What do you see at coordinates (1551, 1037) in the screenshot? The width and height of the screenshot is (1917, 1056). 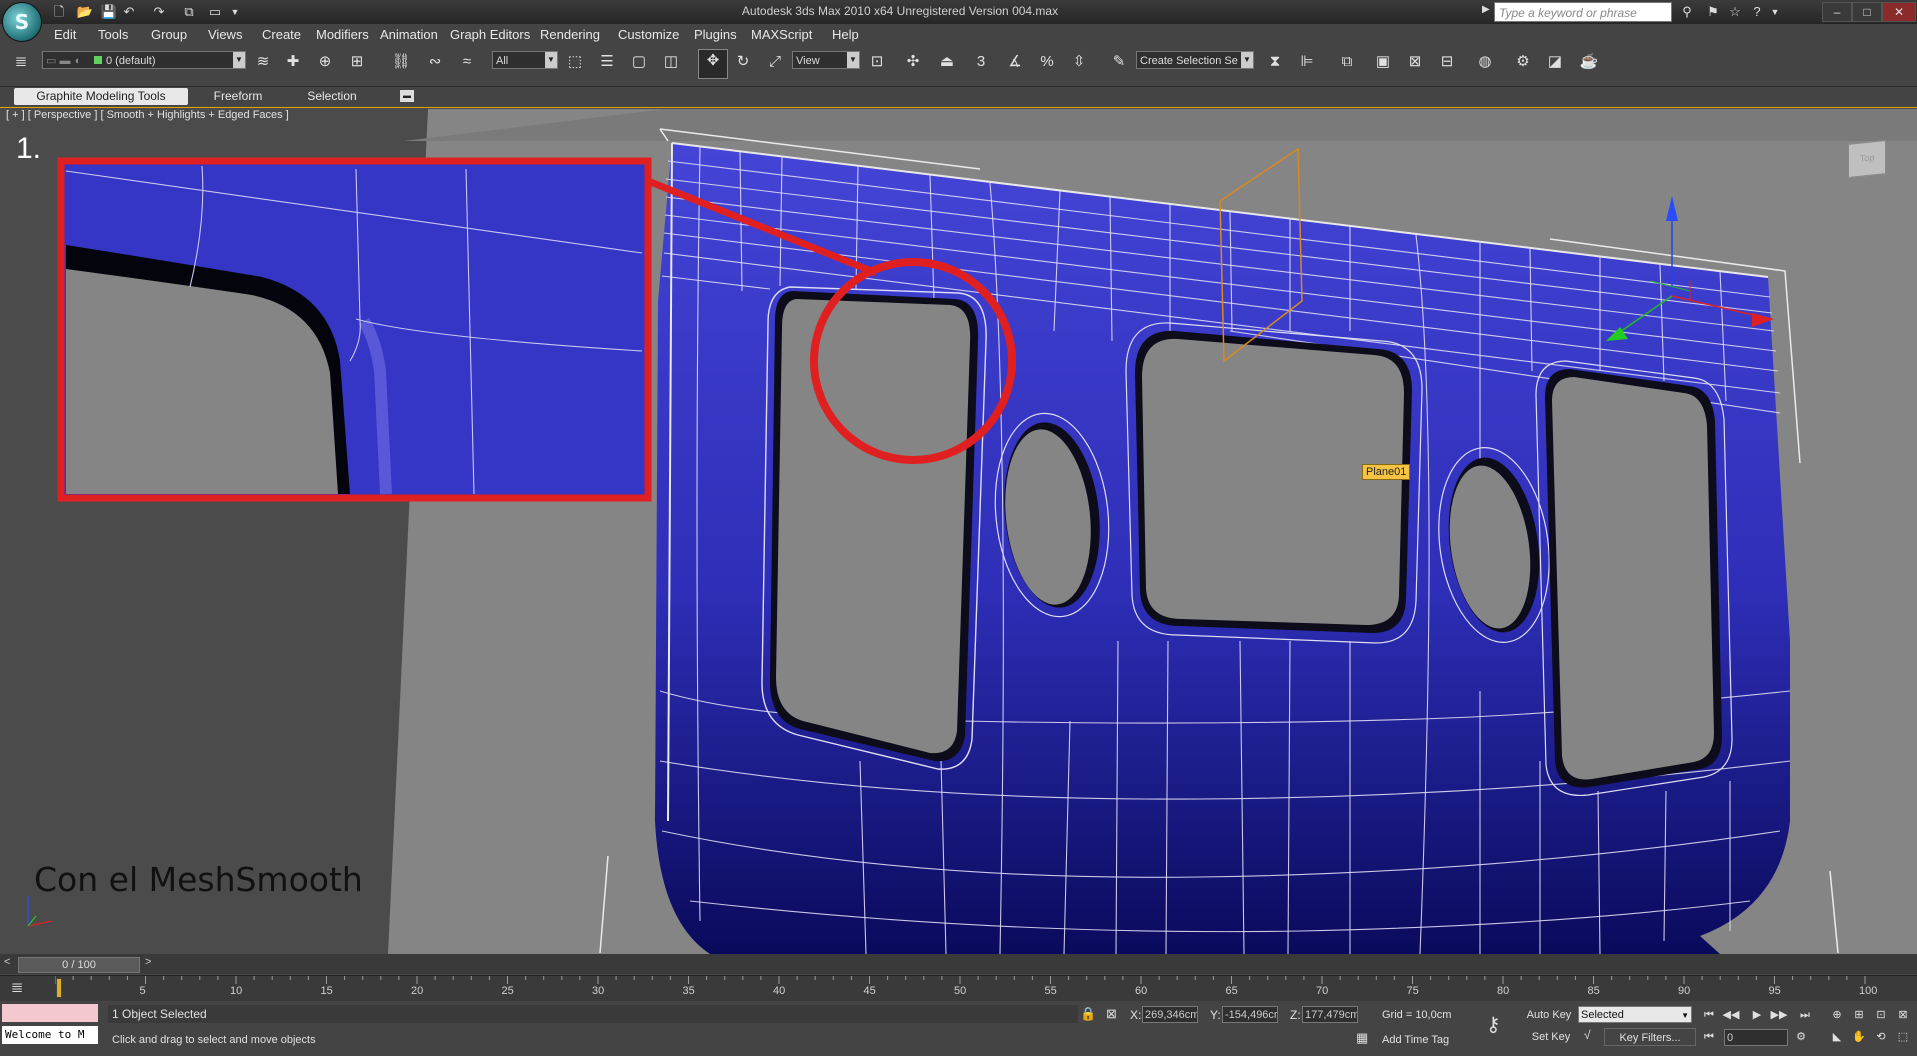 I see `set-key-button: Set Key` at bounding box center [1551, 1037].